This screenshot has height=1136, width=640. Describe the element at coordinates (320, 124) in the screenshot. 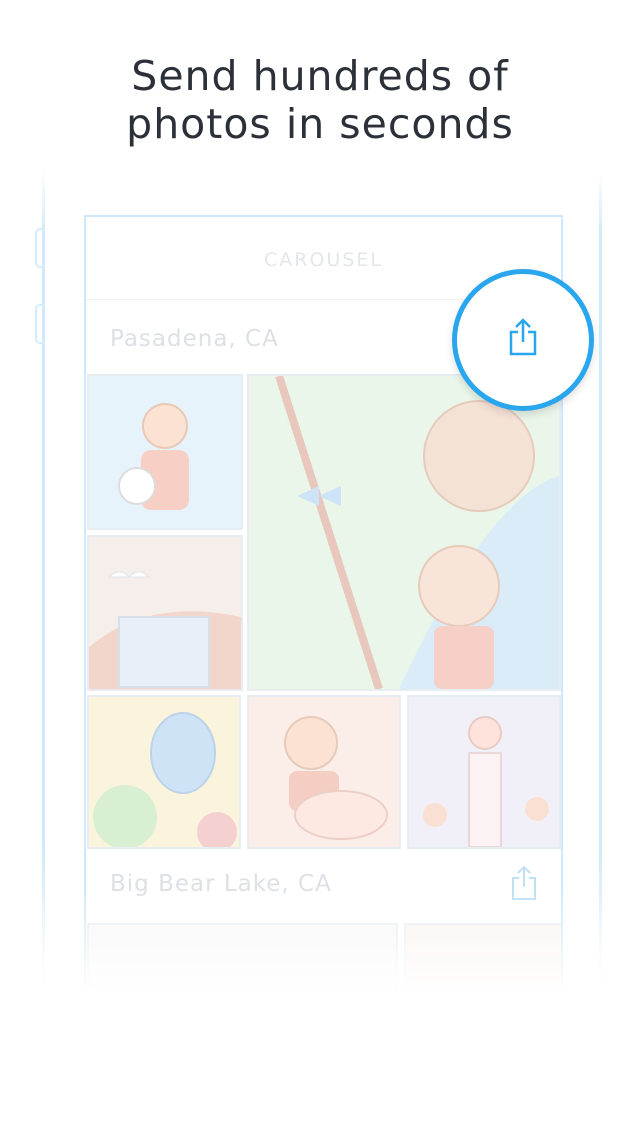

I see `headline-line-2: photos in seconds` at that location.